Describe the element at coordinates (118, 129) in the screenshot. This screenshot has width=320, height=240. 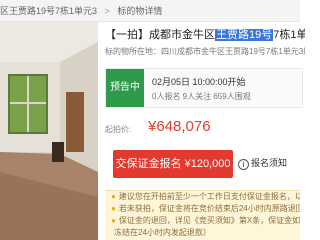
I see `starting-price-label: 起拍价:` at that location.